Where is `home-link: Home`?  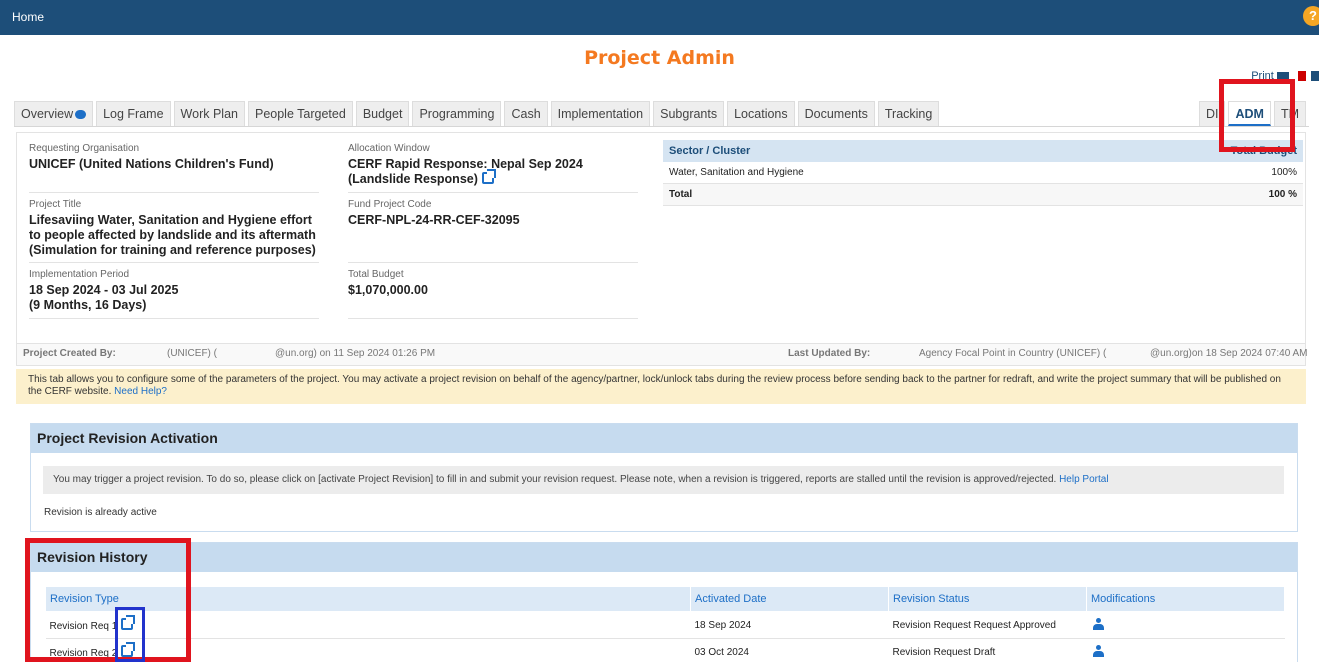
home-link: Home is located at coordinates (28, 17).